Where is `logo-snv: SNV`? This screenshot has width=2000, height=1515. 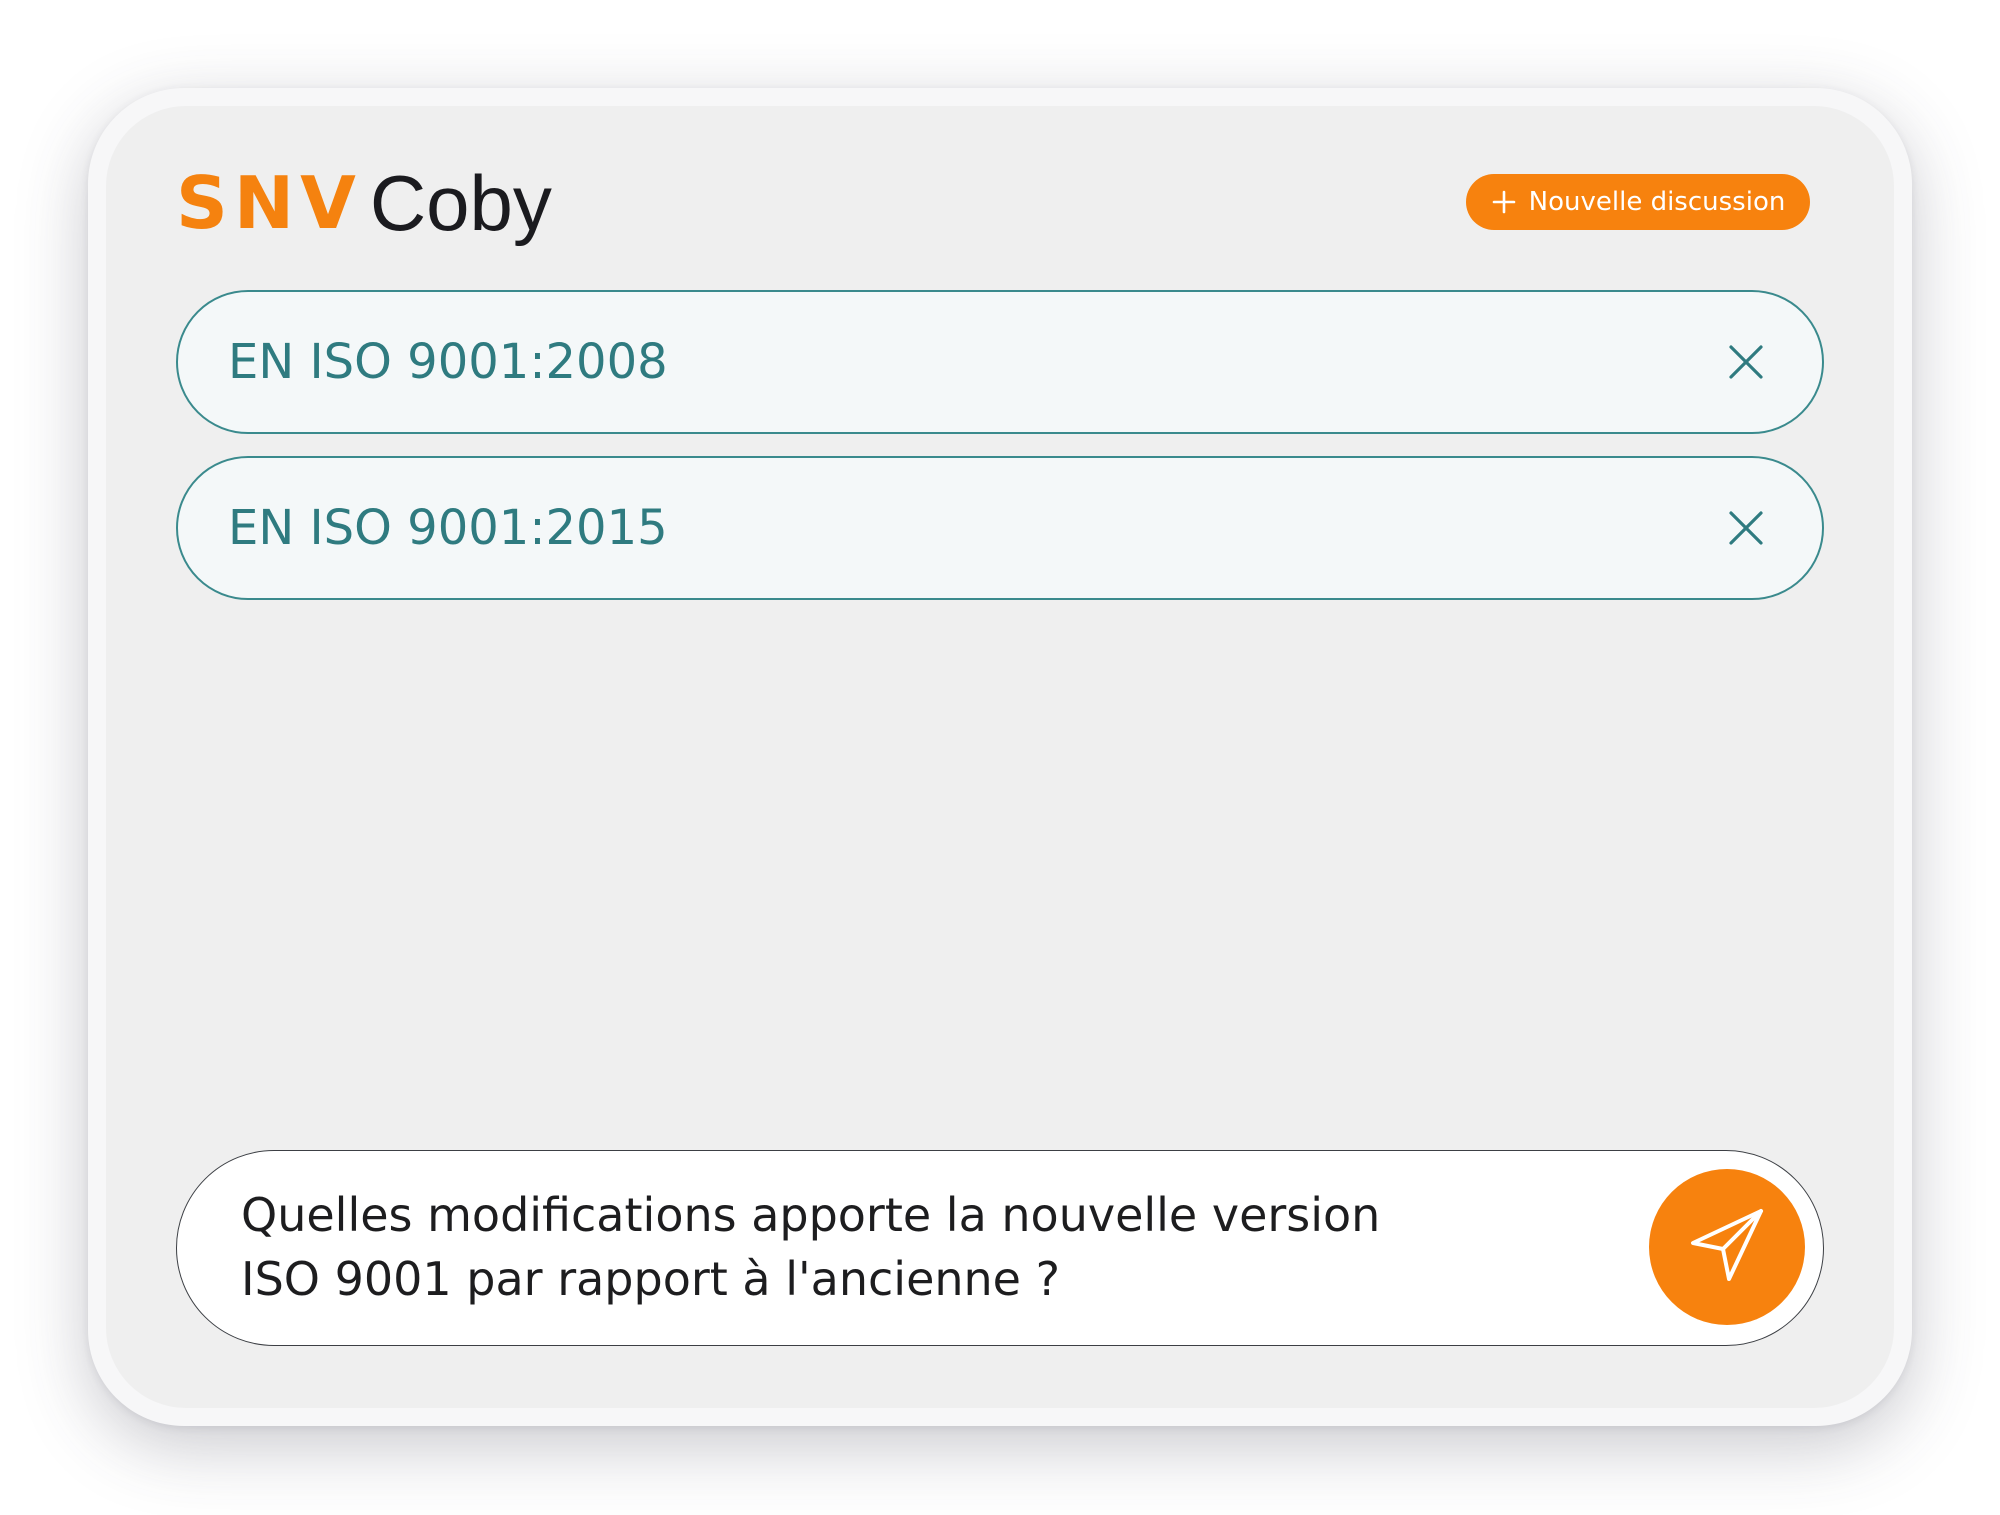 logo-snv: SNV is located at coordinates (269, 203).